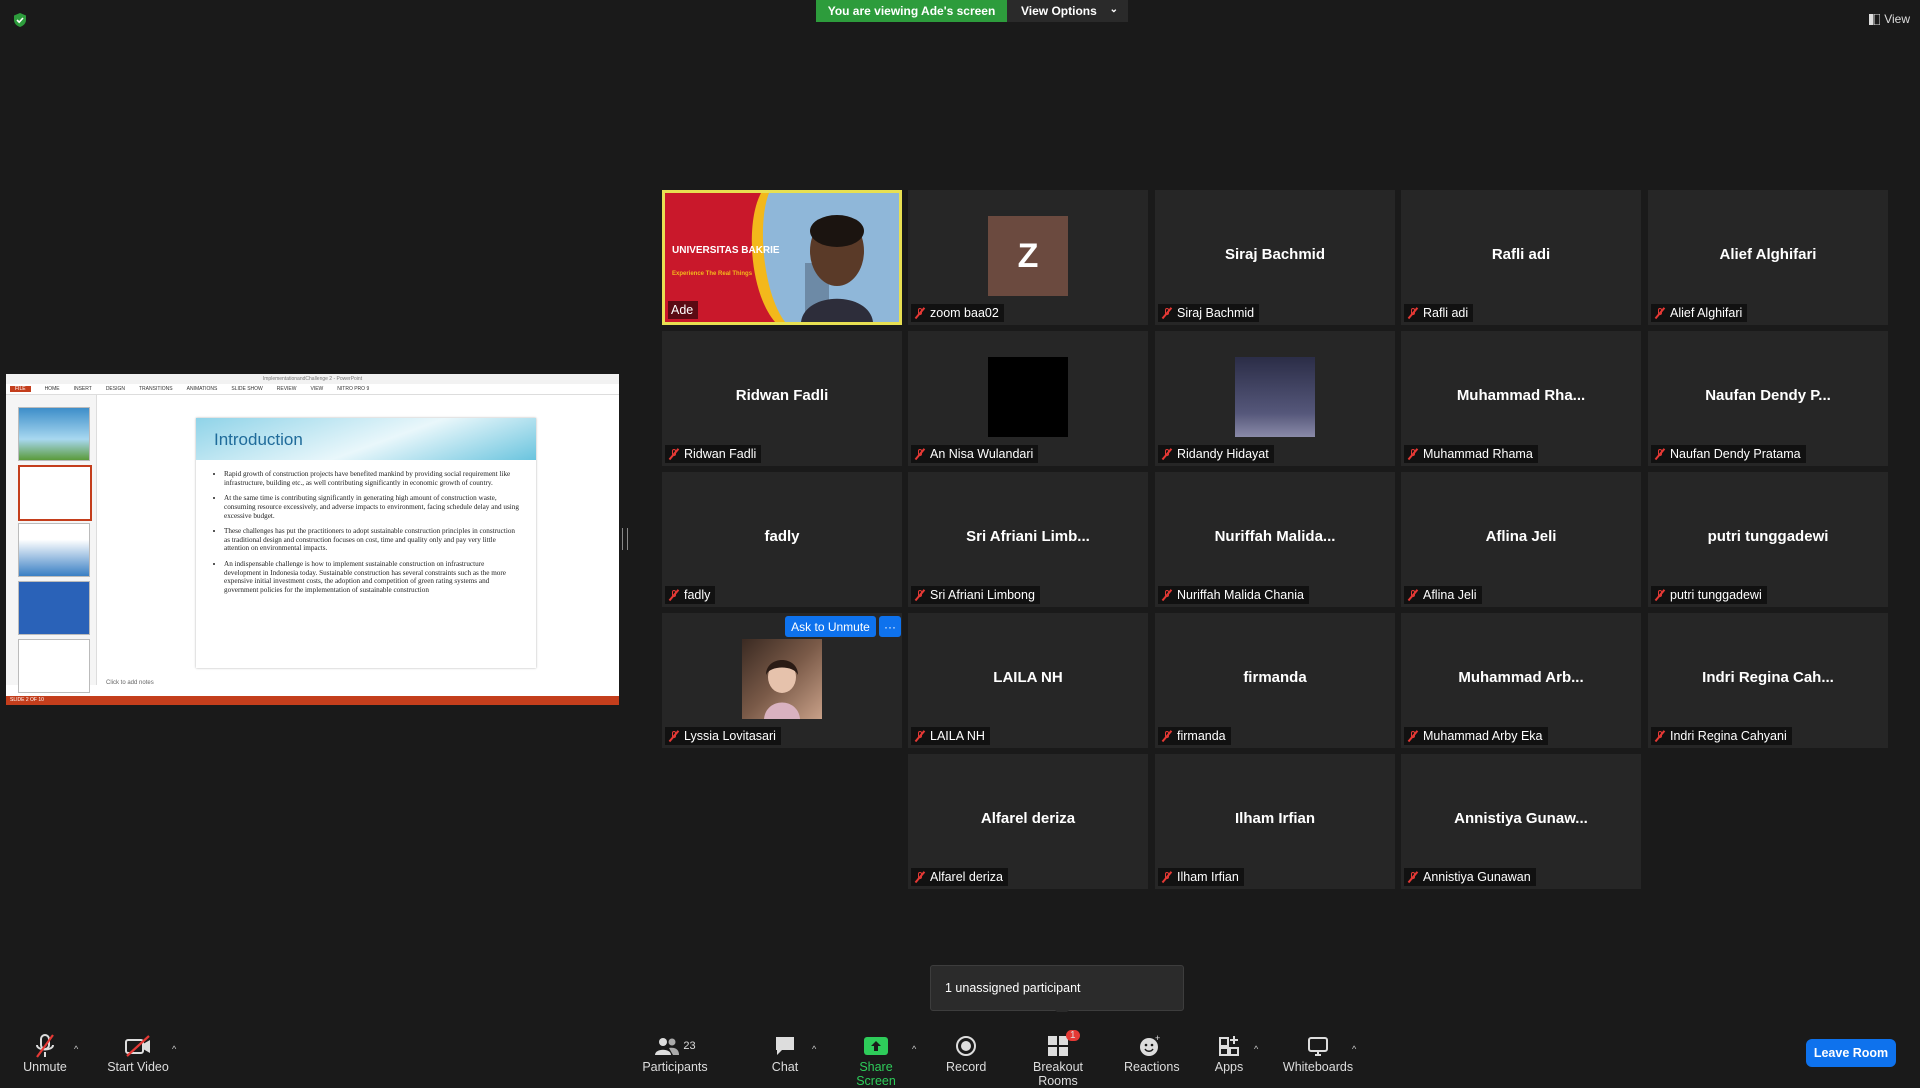 The width and height of the screenshot is (1920, 1088). Describe the element at coordinates (174, 1049) in the screenshot. I see `video-options-caret: ^` at that location.